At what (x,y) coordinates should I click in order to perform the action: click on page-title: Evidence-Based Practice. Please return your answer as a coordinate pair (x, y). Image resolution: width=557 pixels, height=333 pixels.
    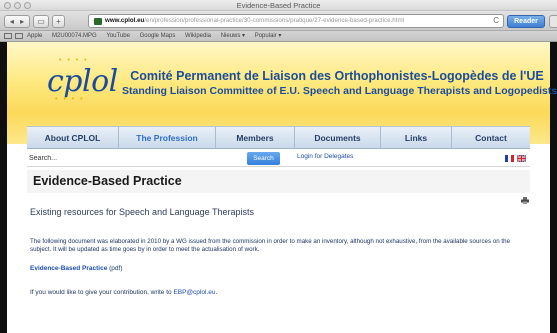
    Looking at the image, I should click on (107, 181).